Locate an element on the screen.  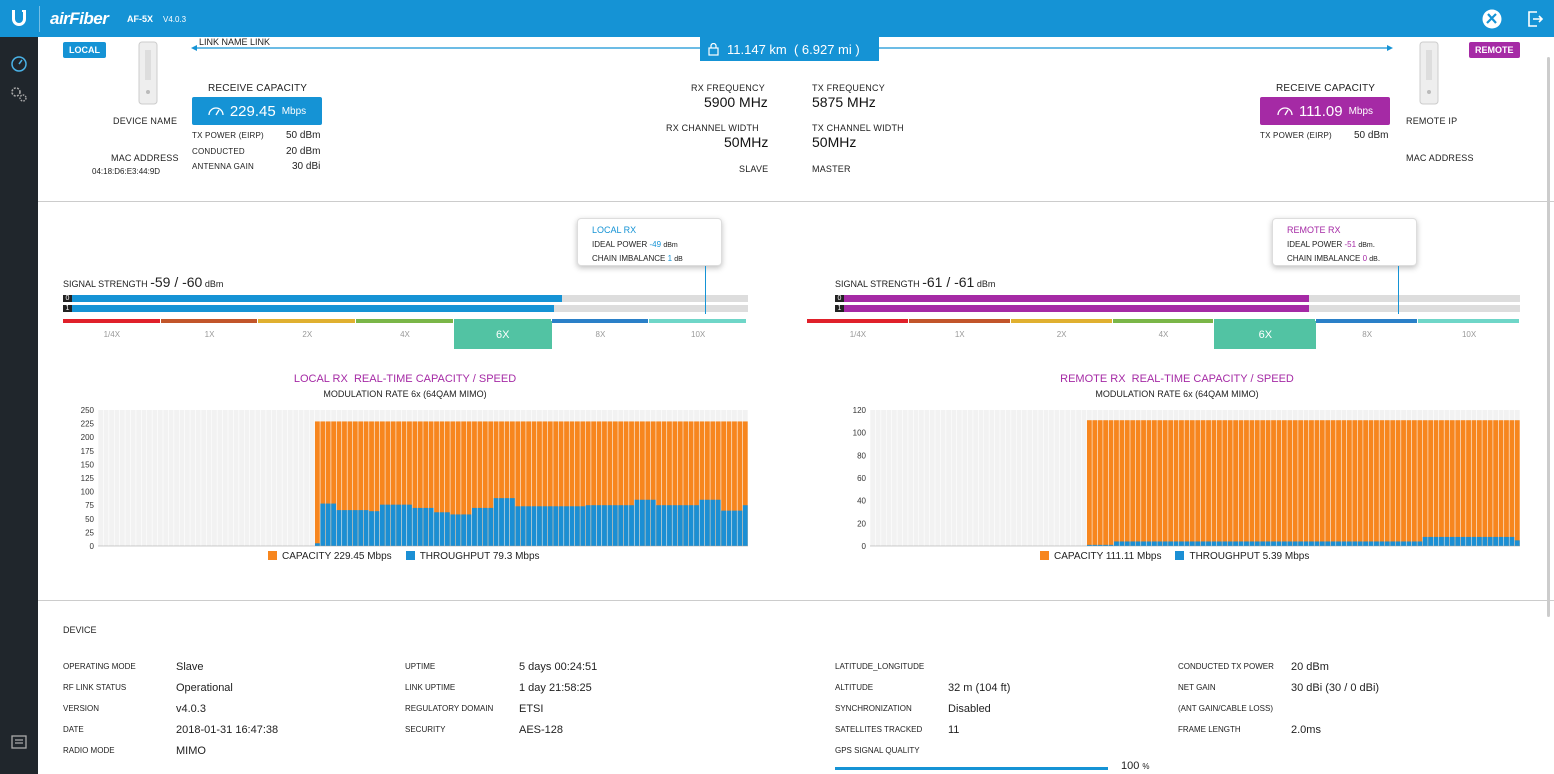
log-icon is located at coordinates (19, 742).